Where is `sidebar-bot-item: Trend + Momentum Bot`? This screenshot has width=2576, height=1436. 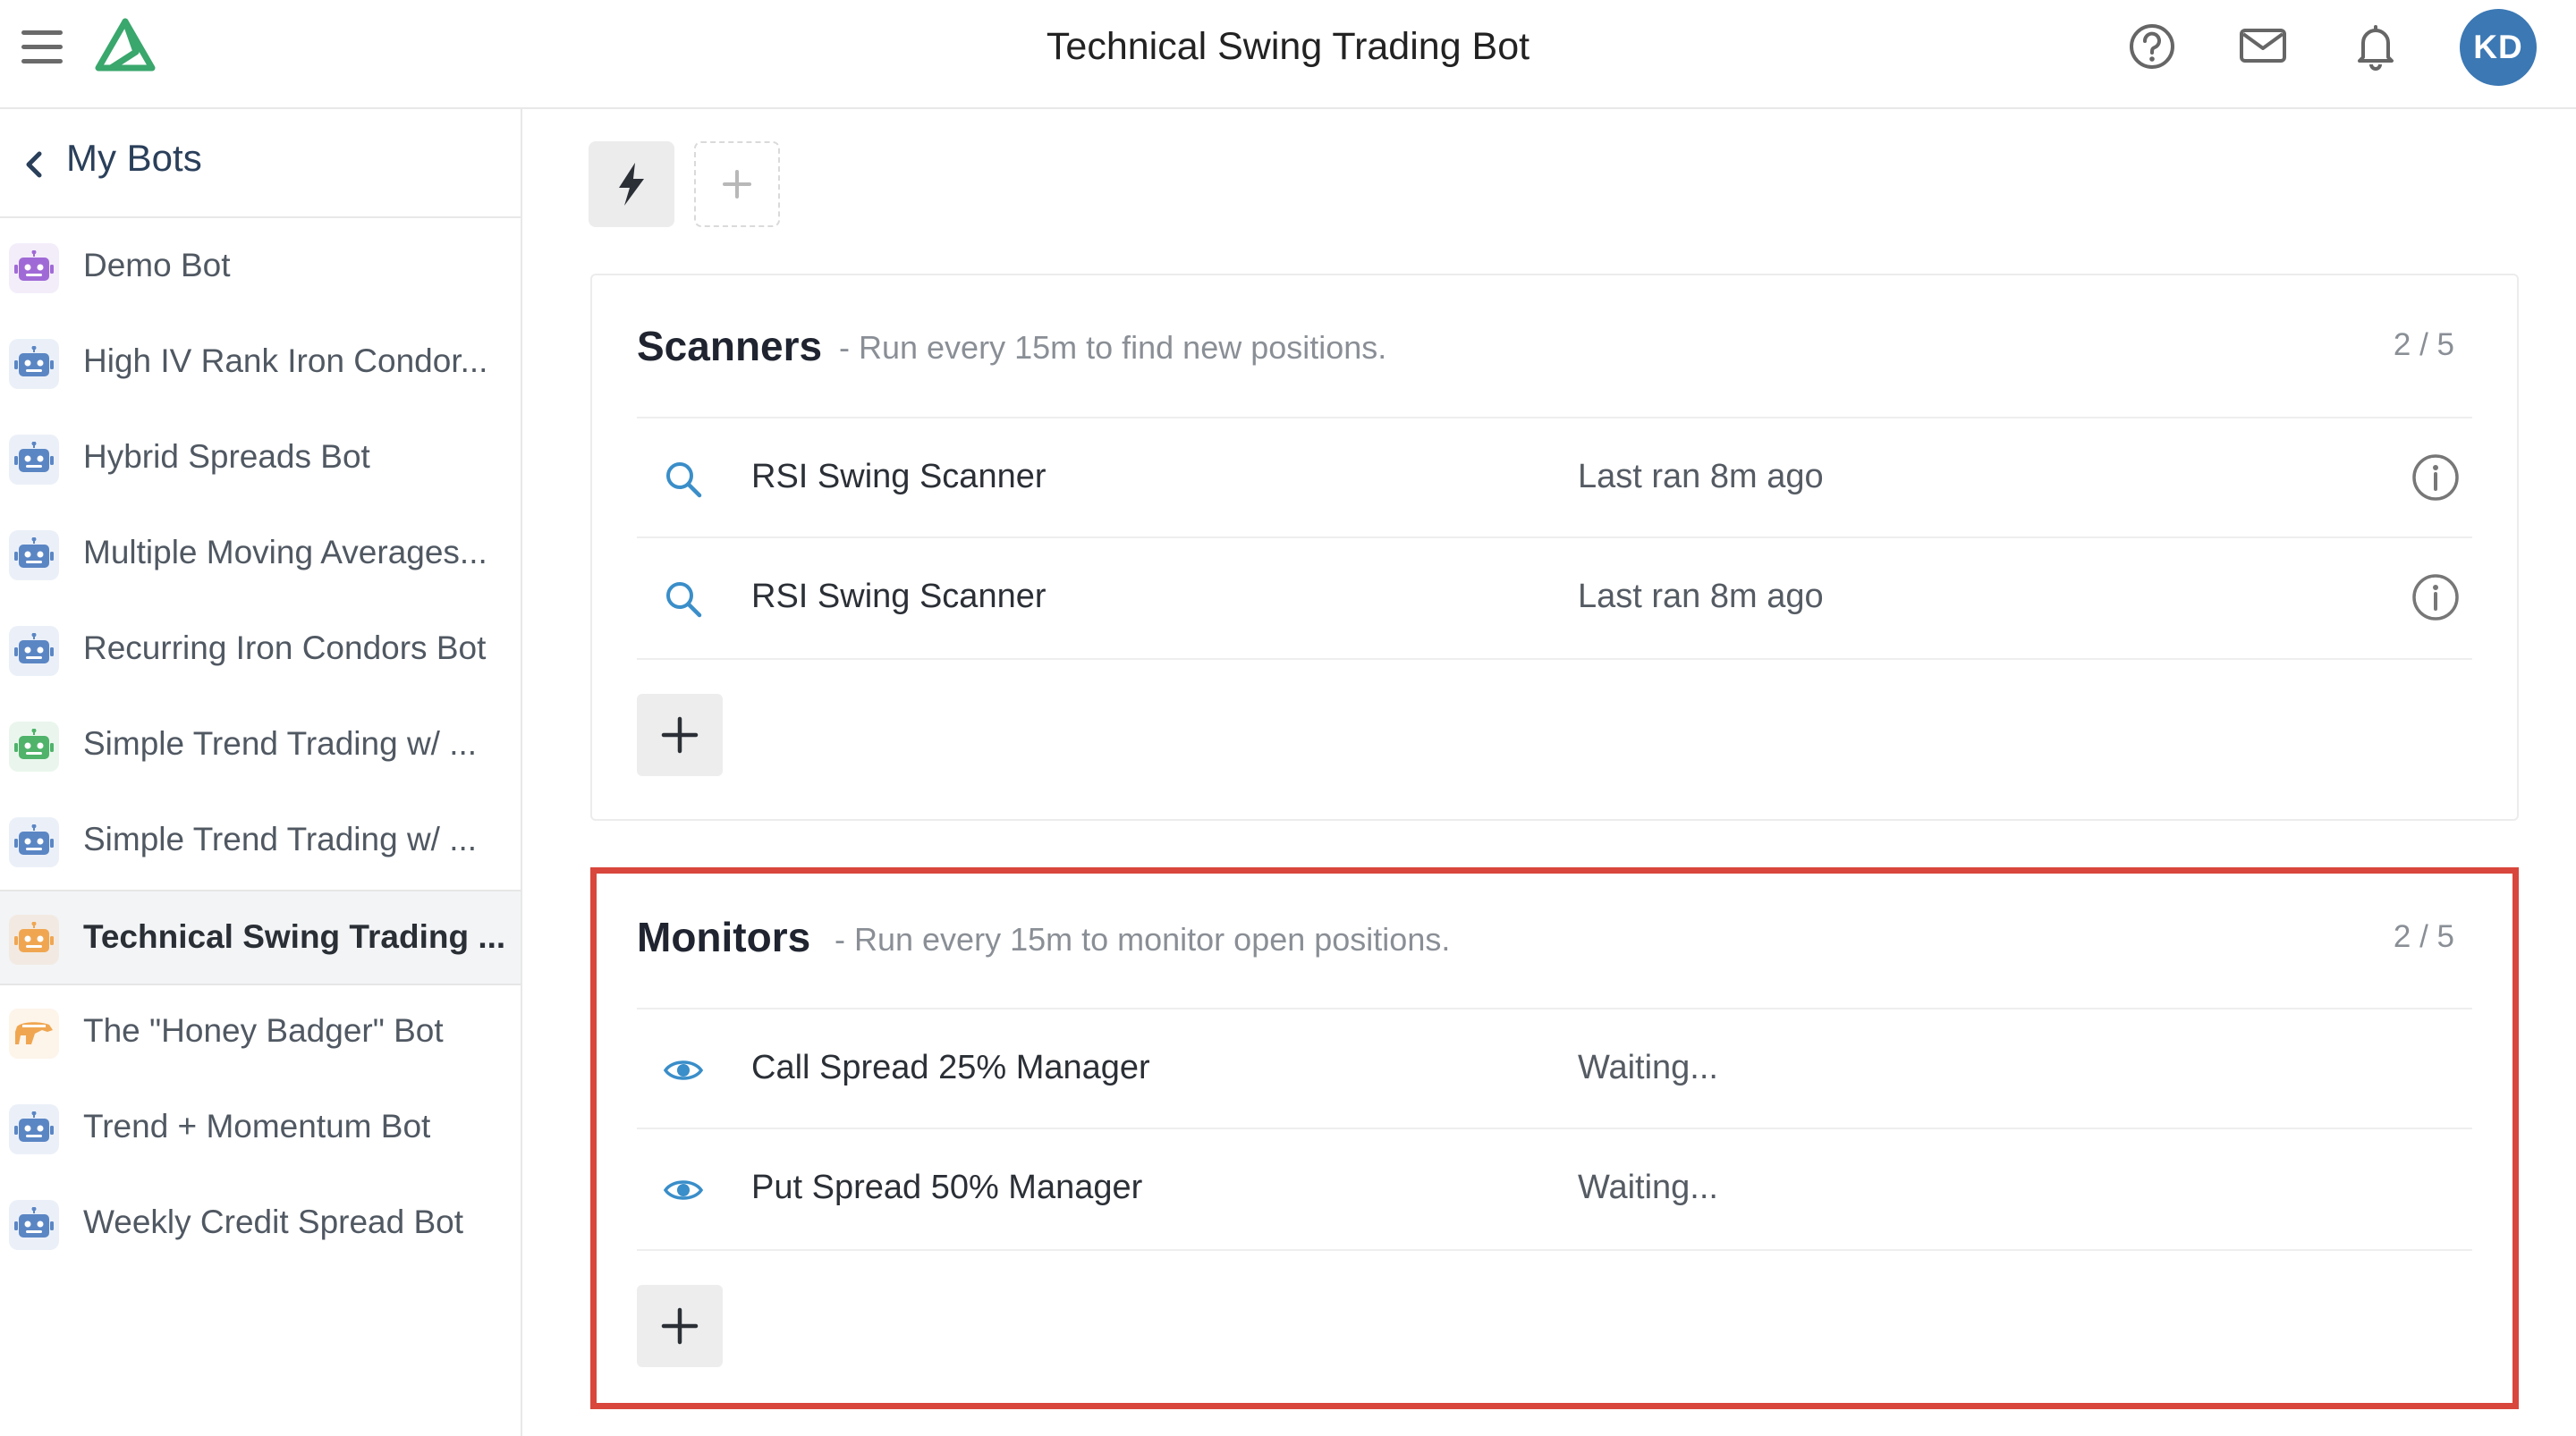 sidebar-bot-item: Trend + Momentum Bot is located at coordinates (260, 1129).